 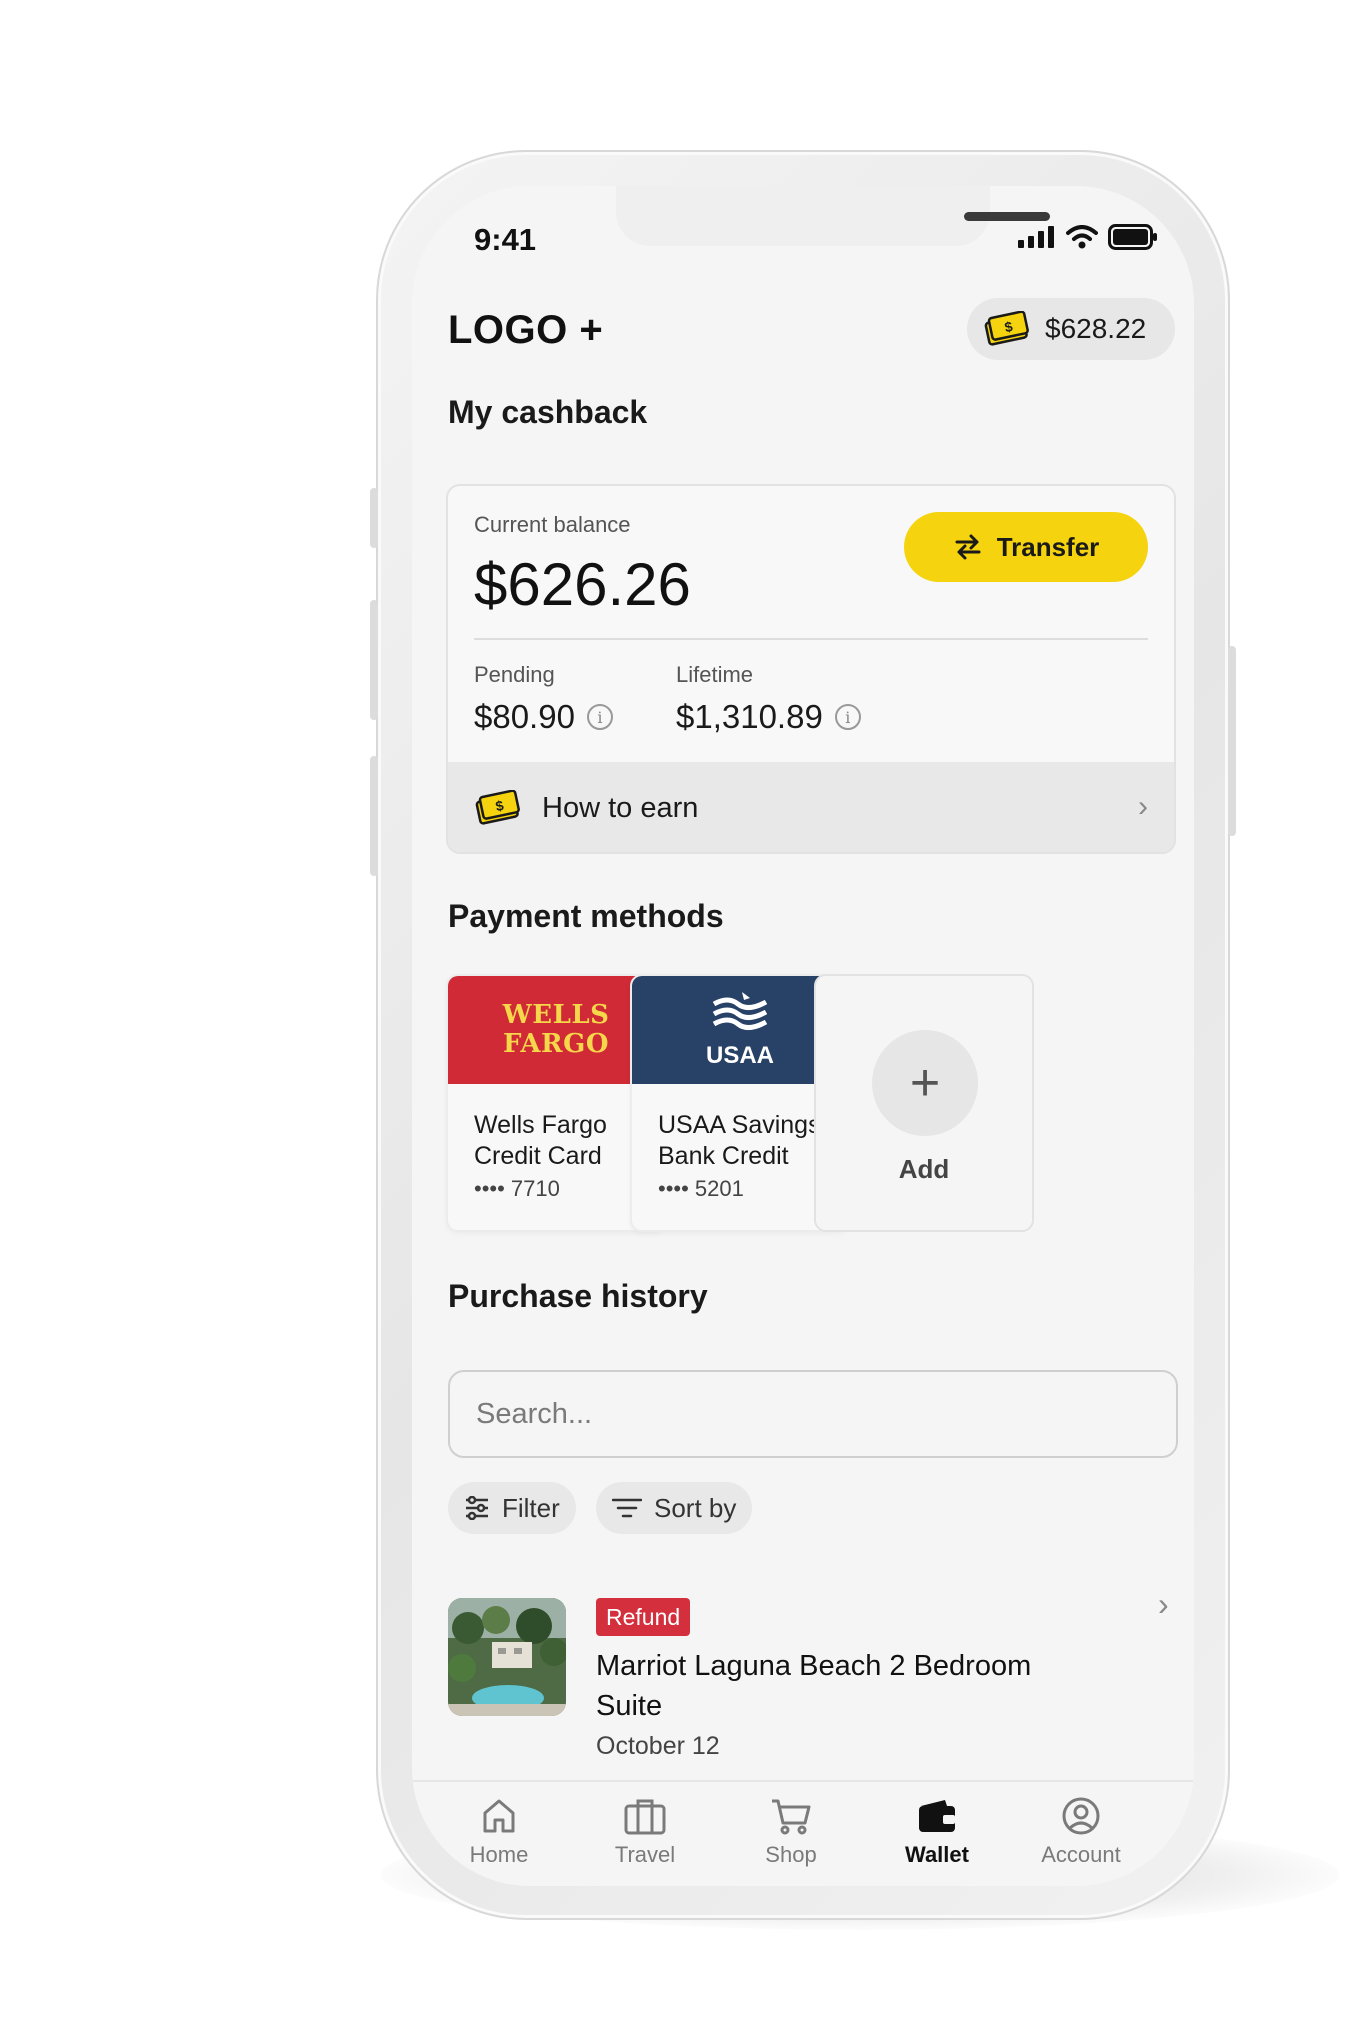 What do you see at coordinates (1081, 1816) in the screenshot?
I see `account-icon` at bounding box center [1081, 1816].